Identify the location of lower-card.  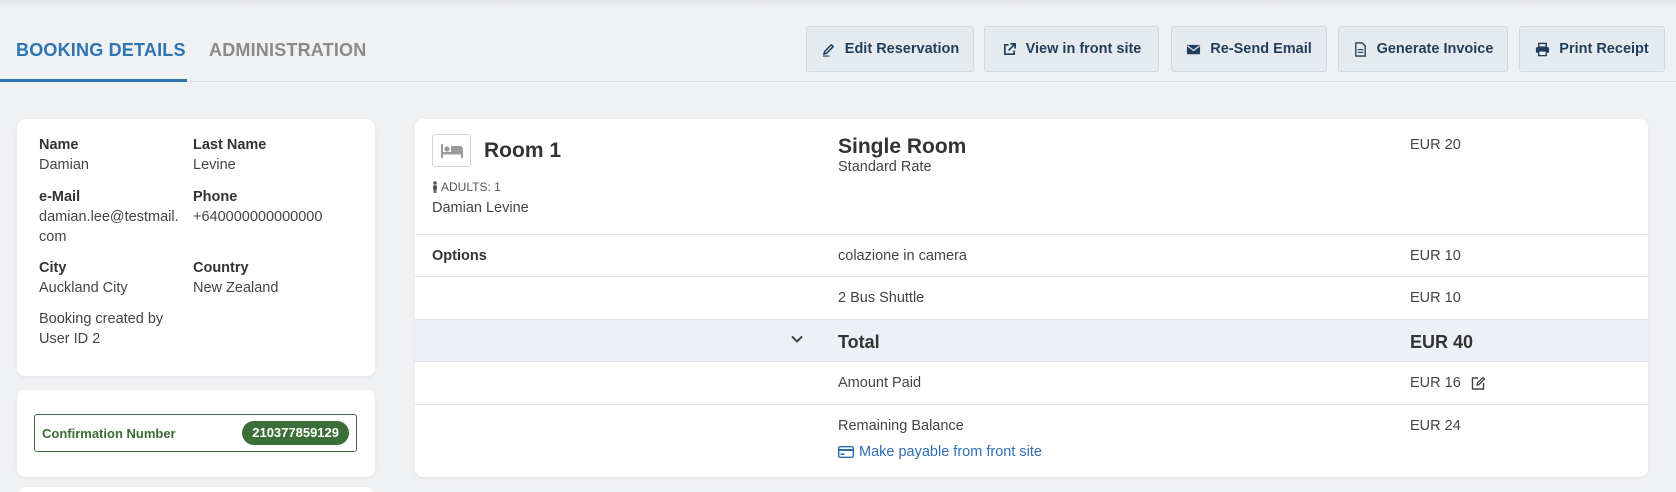
(196, 489).